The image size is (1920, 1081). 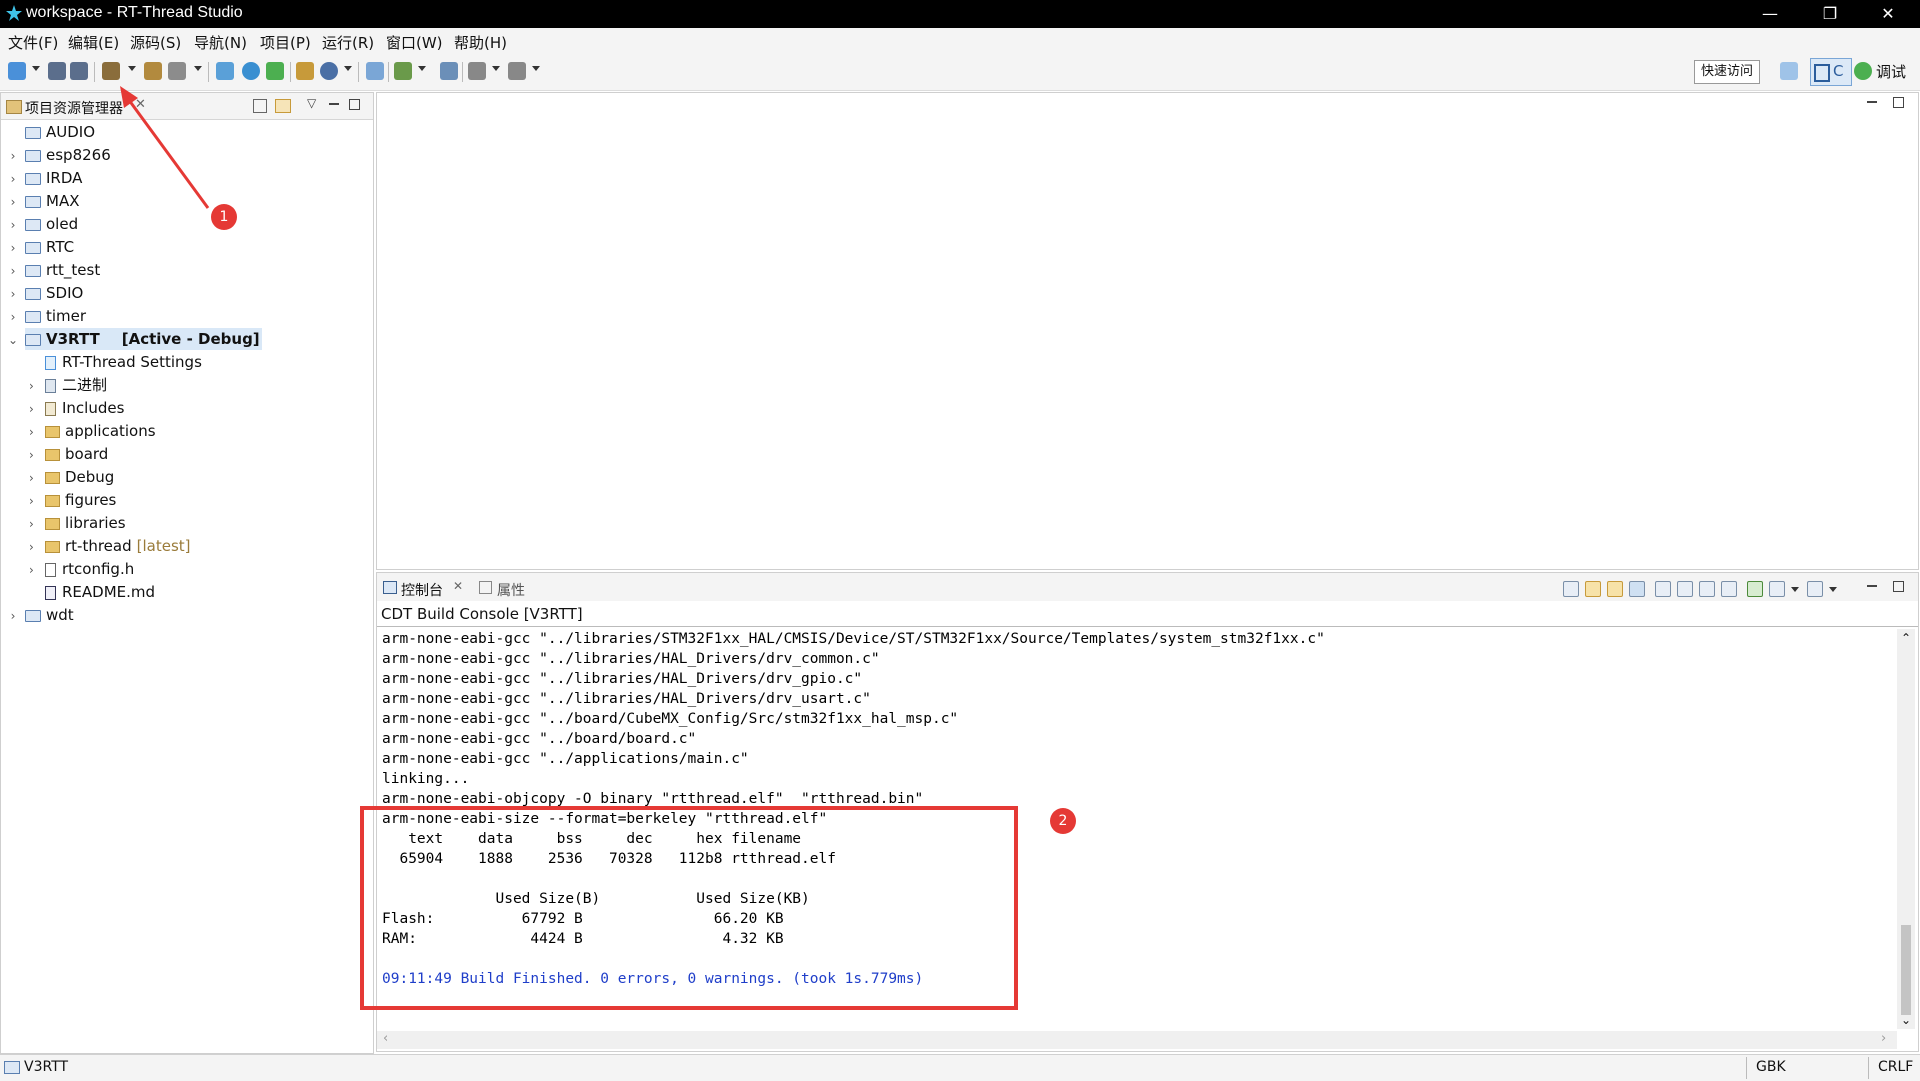 I want to click on tree-active-project: ⌄ V3RTT [Active - Debug], so click(x=187, y=339).